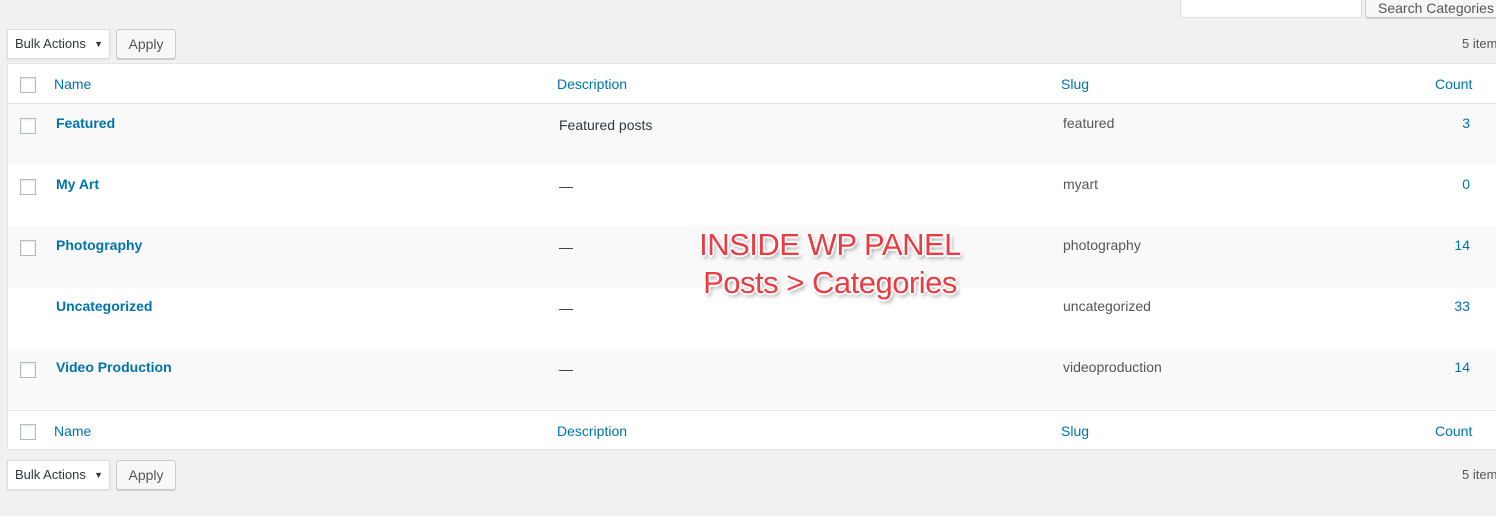 The image size is (1496, 516). What do you see at coordinates (99, 245) in the screenshot?
I see `category-name-link: Photography` at bounding box center [99, 245].